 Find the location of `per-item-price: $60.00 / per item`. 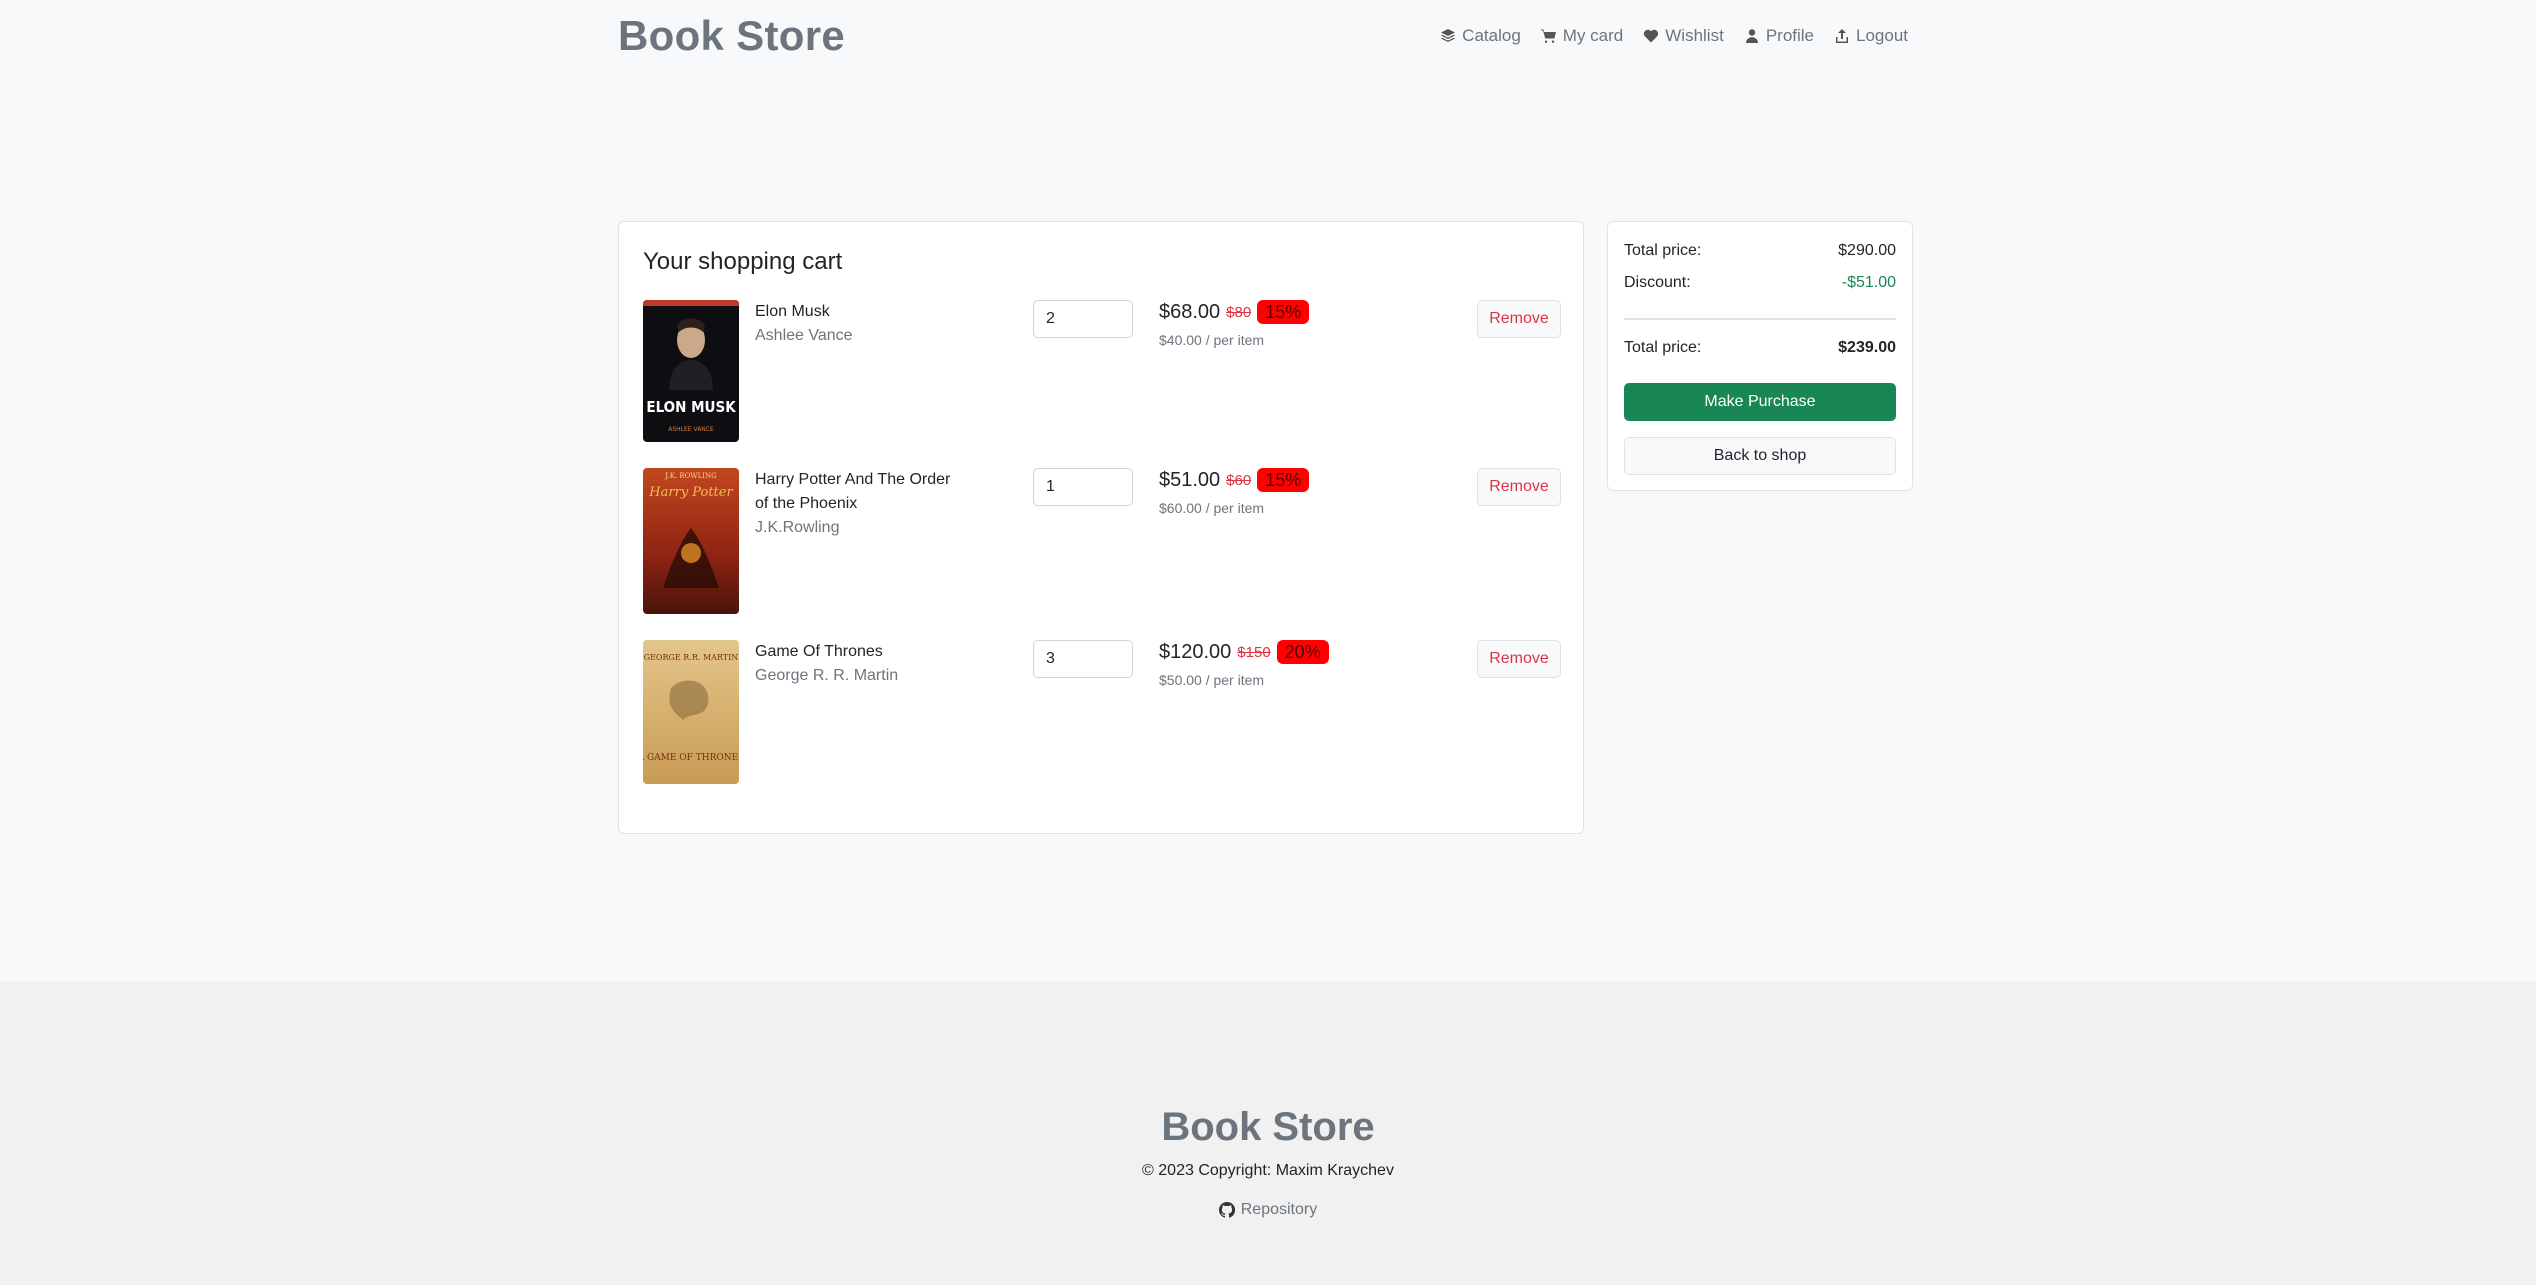

per-item-price: $60.00 / per item is located at coordinates (1212, 508).